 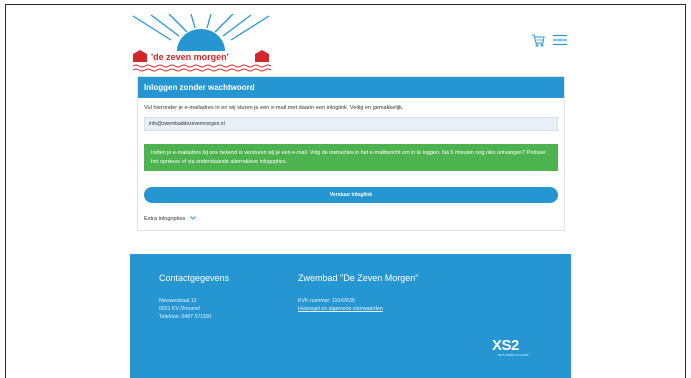 I want to click on site-logo: 'de zeven morgen', so click(x=201, y=45).